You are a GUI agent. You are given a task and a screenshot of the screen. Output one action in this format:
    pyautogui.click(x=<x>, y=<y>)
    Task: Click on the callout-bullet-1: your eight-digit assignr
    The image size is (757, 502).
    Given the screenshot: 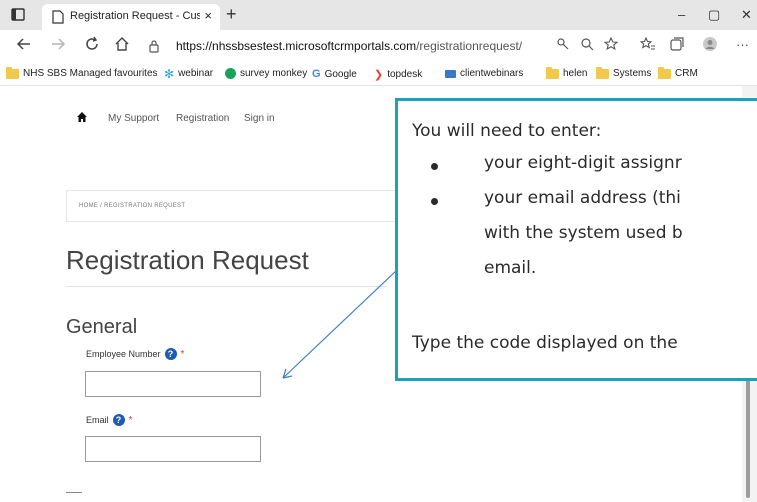 What is the action you would take?
    pyautogui.click(x=583, y=163)
    